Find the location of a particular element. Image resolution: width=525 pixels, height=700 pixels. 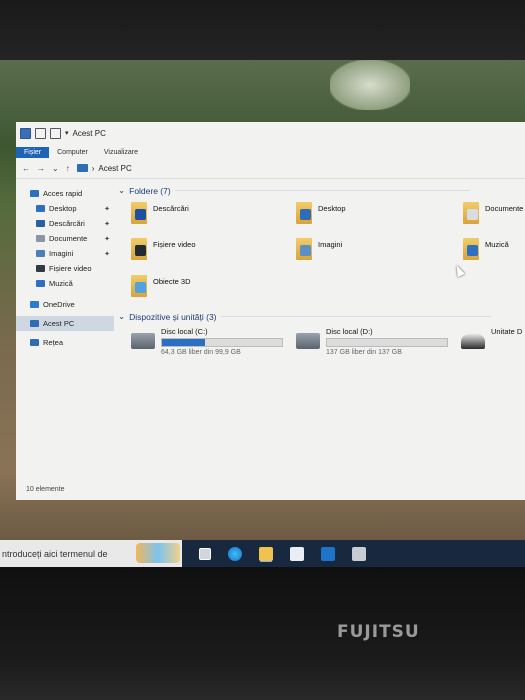

status-bar: 10 elemente is located at coordinates (45, 489).